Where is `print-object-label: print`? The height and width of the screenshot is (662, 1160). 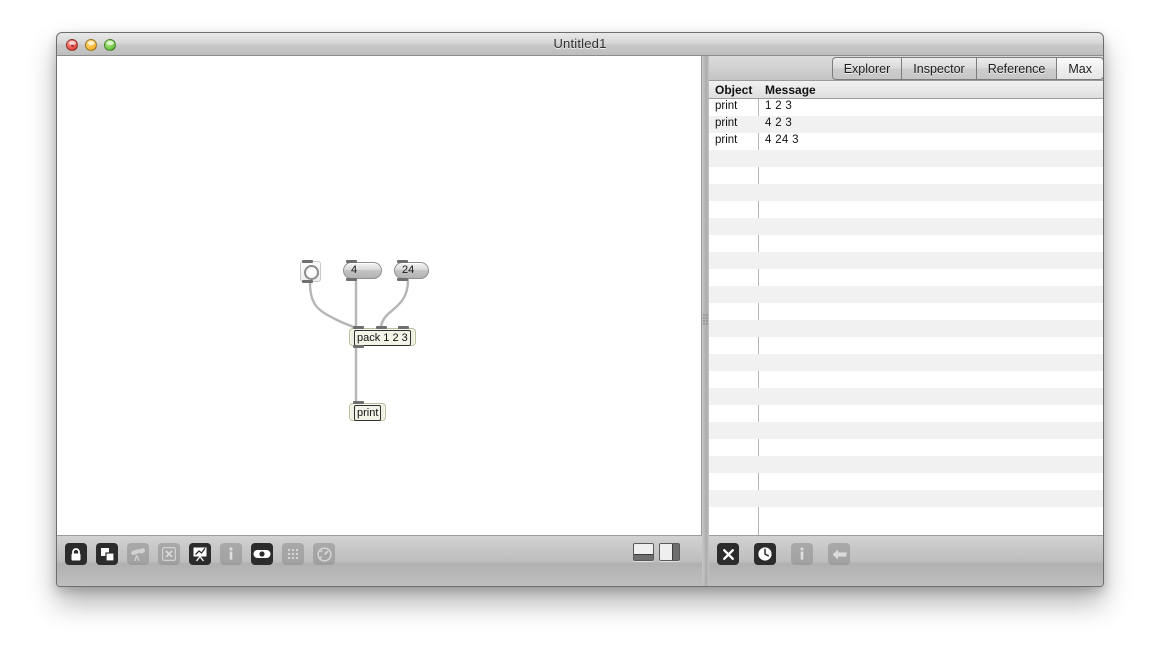 print-object-label: print is located at coordinates (368, 413).